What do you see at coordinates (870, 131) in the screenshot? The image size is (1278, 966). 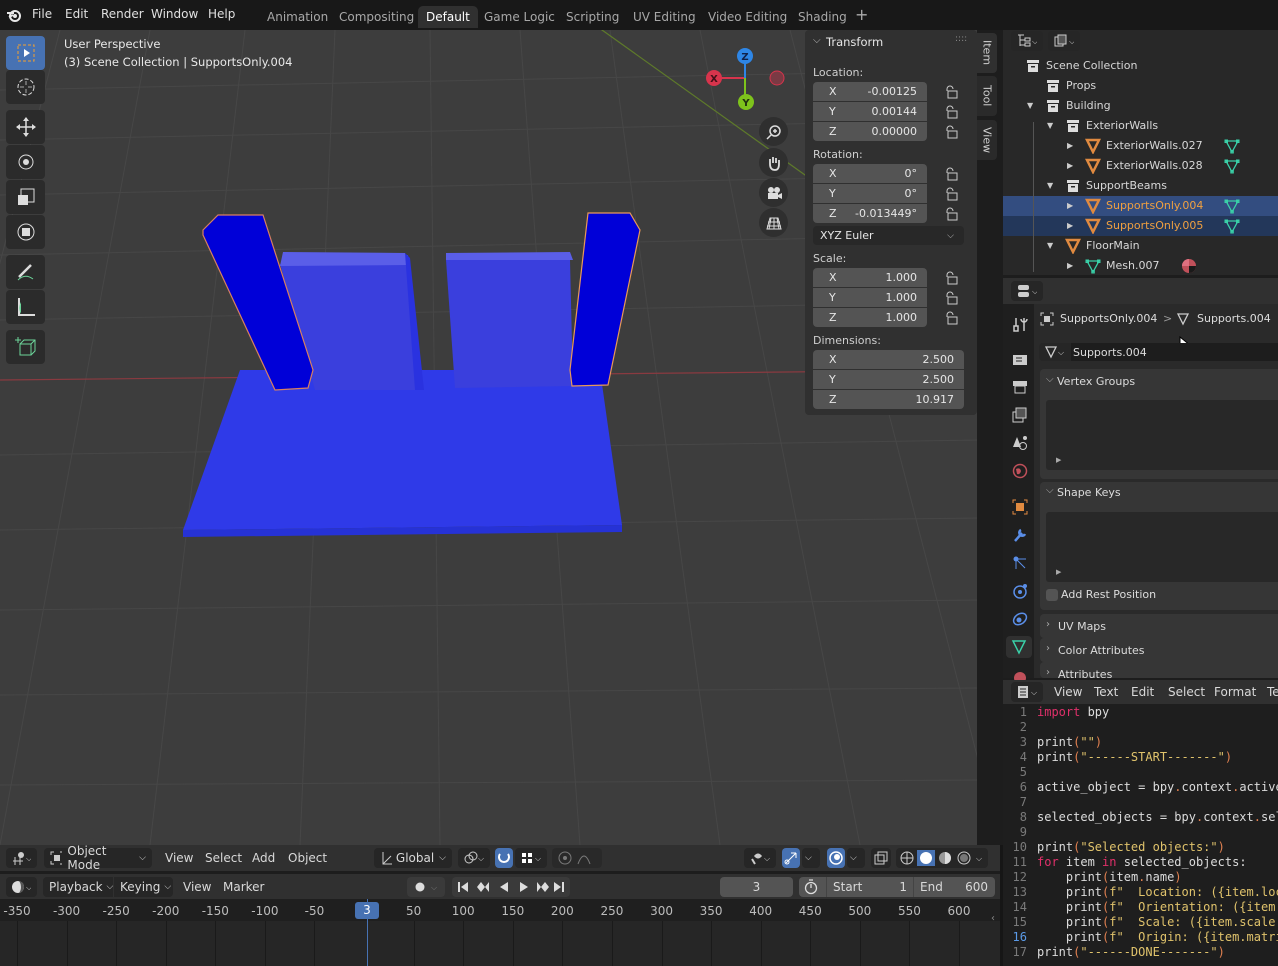 I see `location-z-field: Z 0.00000` at bounding box center [870, 131].